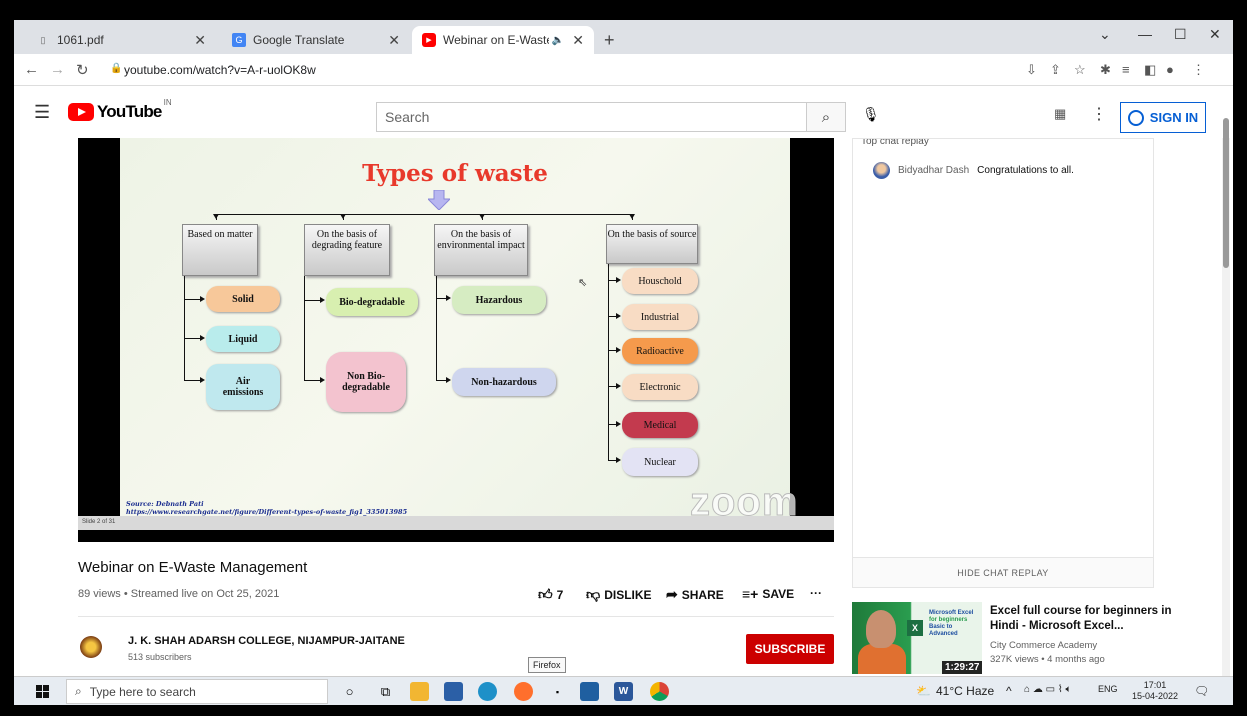 The image size is (1247, 716). What do you see at coordinates (557, 691) in the screenshot?
I see `app-icon: ▪` at bounding box center [557, 691].